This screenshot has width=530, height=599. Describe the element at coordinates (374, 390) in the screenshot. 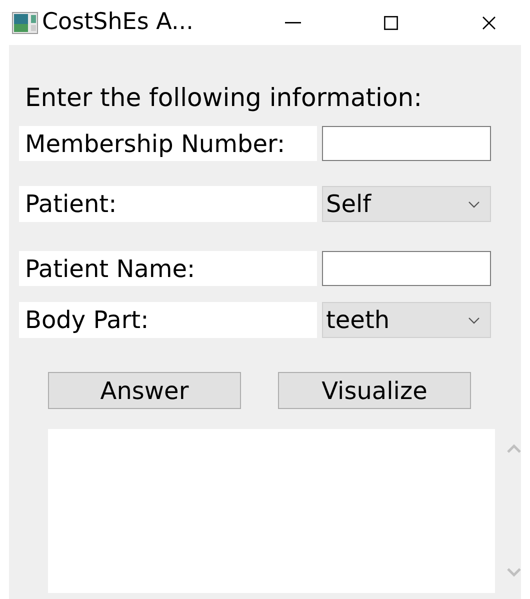

I see `action-button: Visualize` at that location.